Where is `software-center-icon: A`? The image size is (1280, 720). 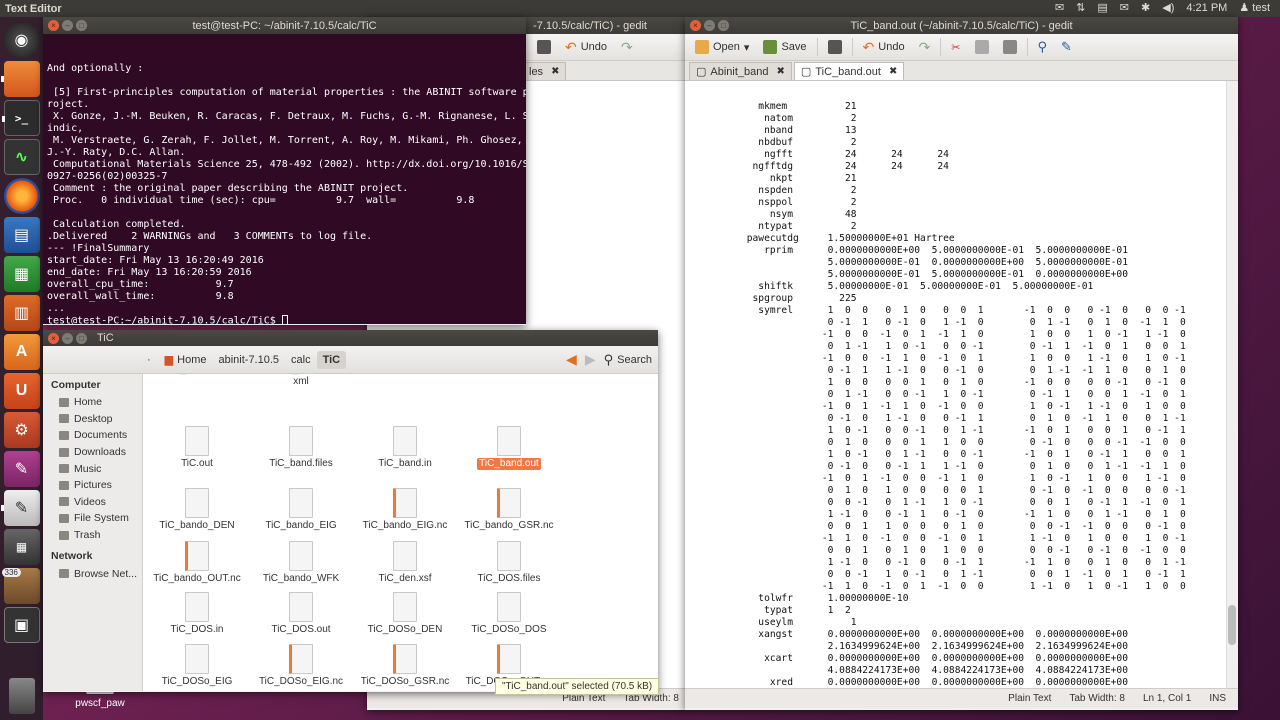 software-center-icon: A is located at coordinates (21, 352).